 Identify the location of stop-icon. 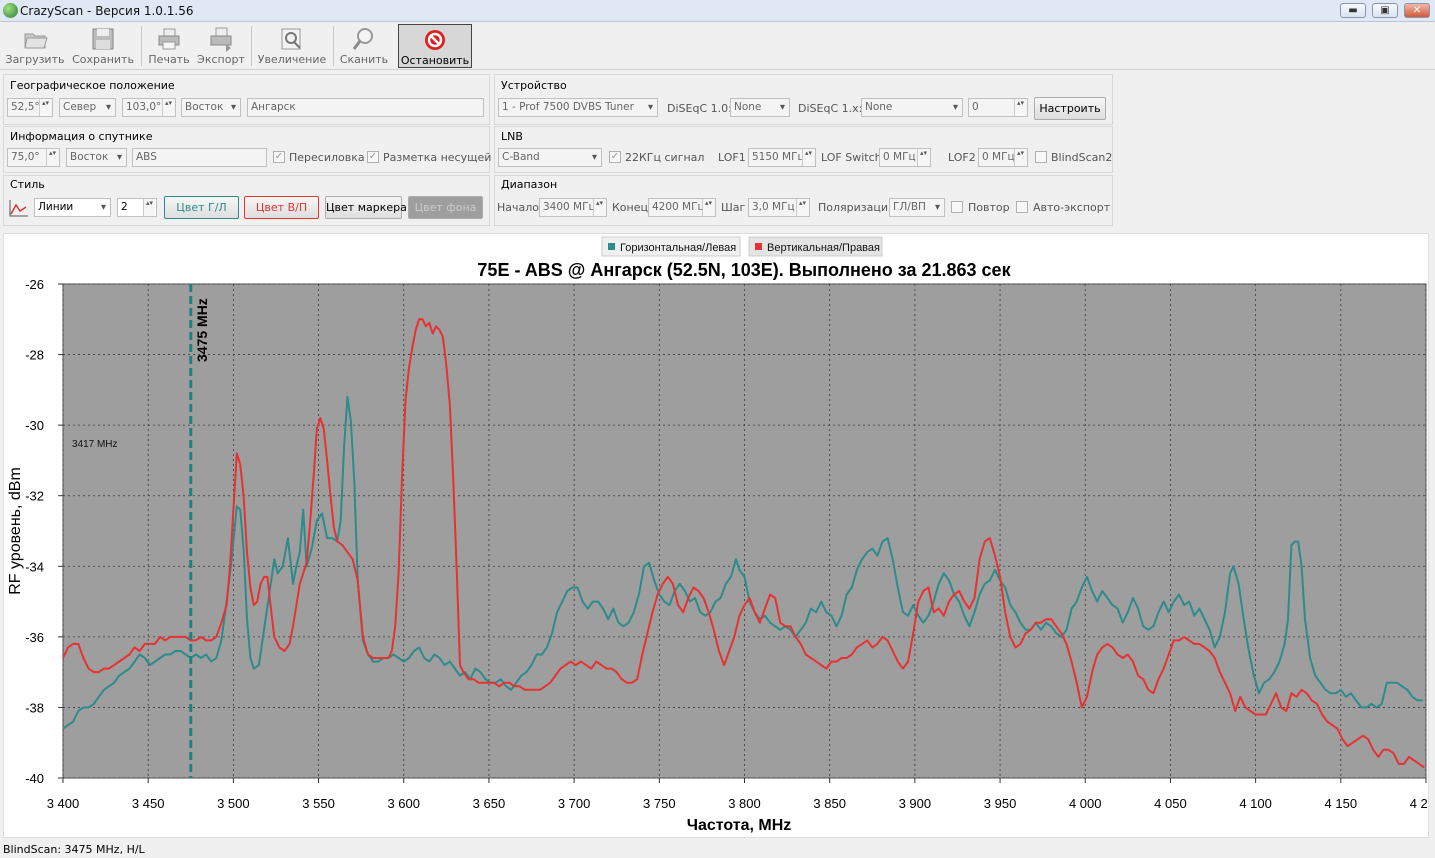
(435, 40).